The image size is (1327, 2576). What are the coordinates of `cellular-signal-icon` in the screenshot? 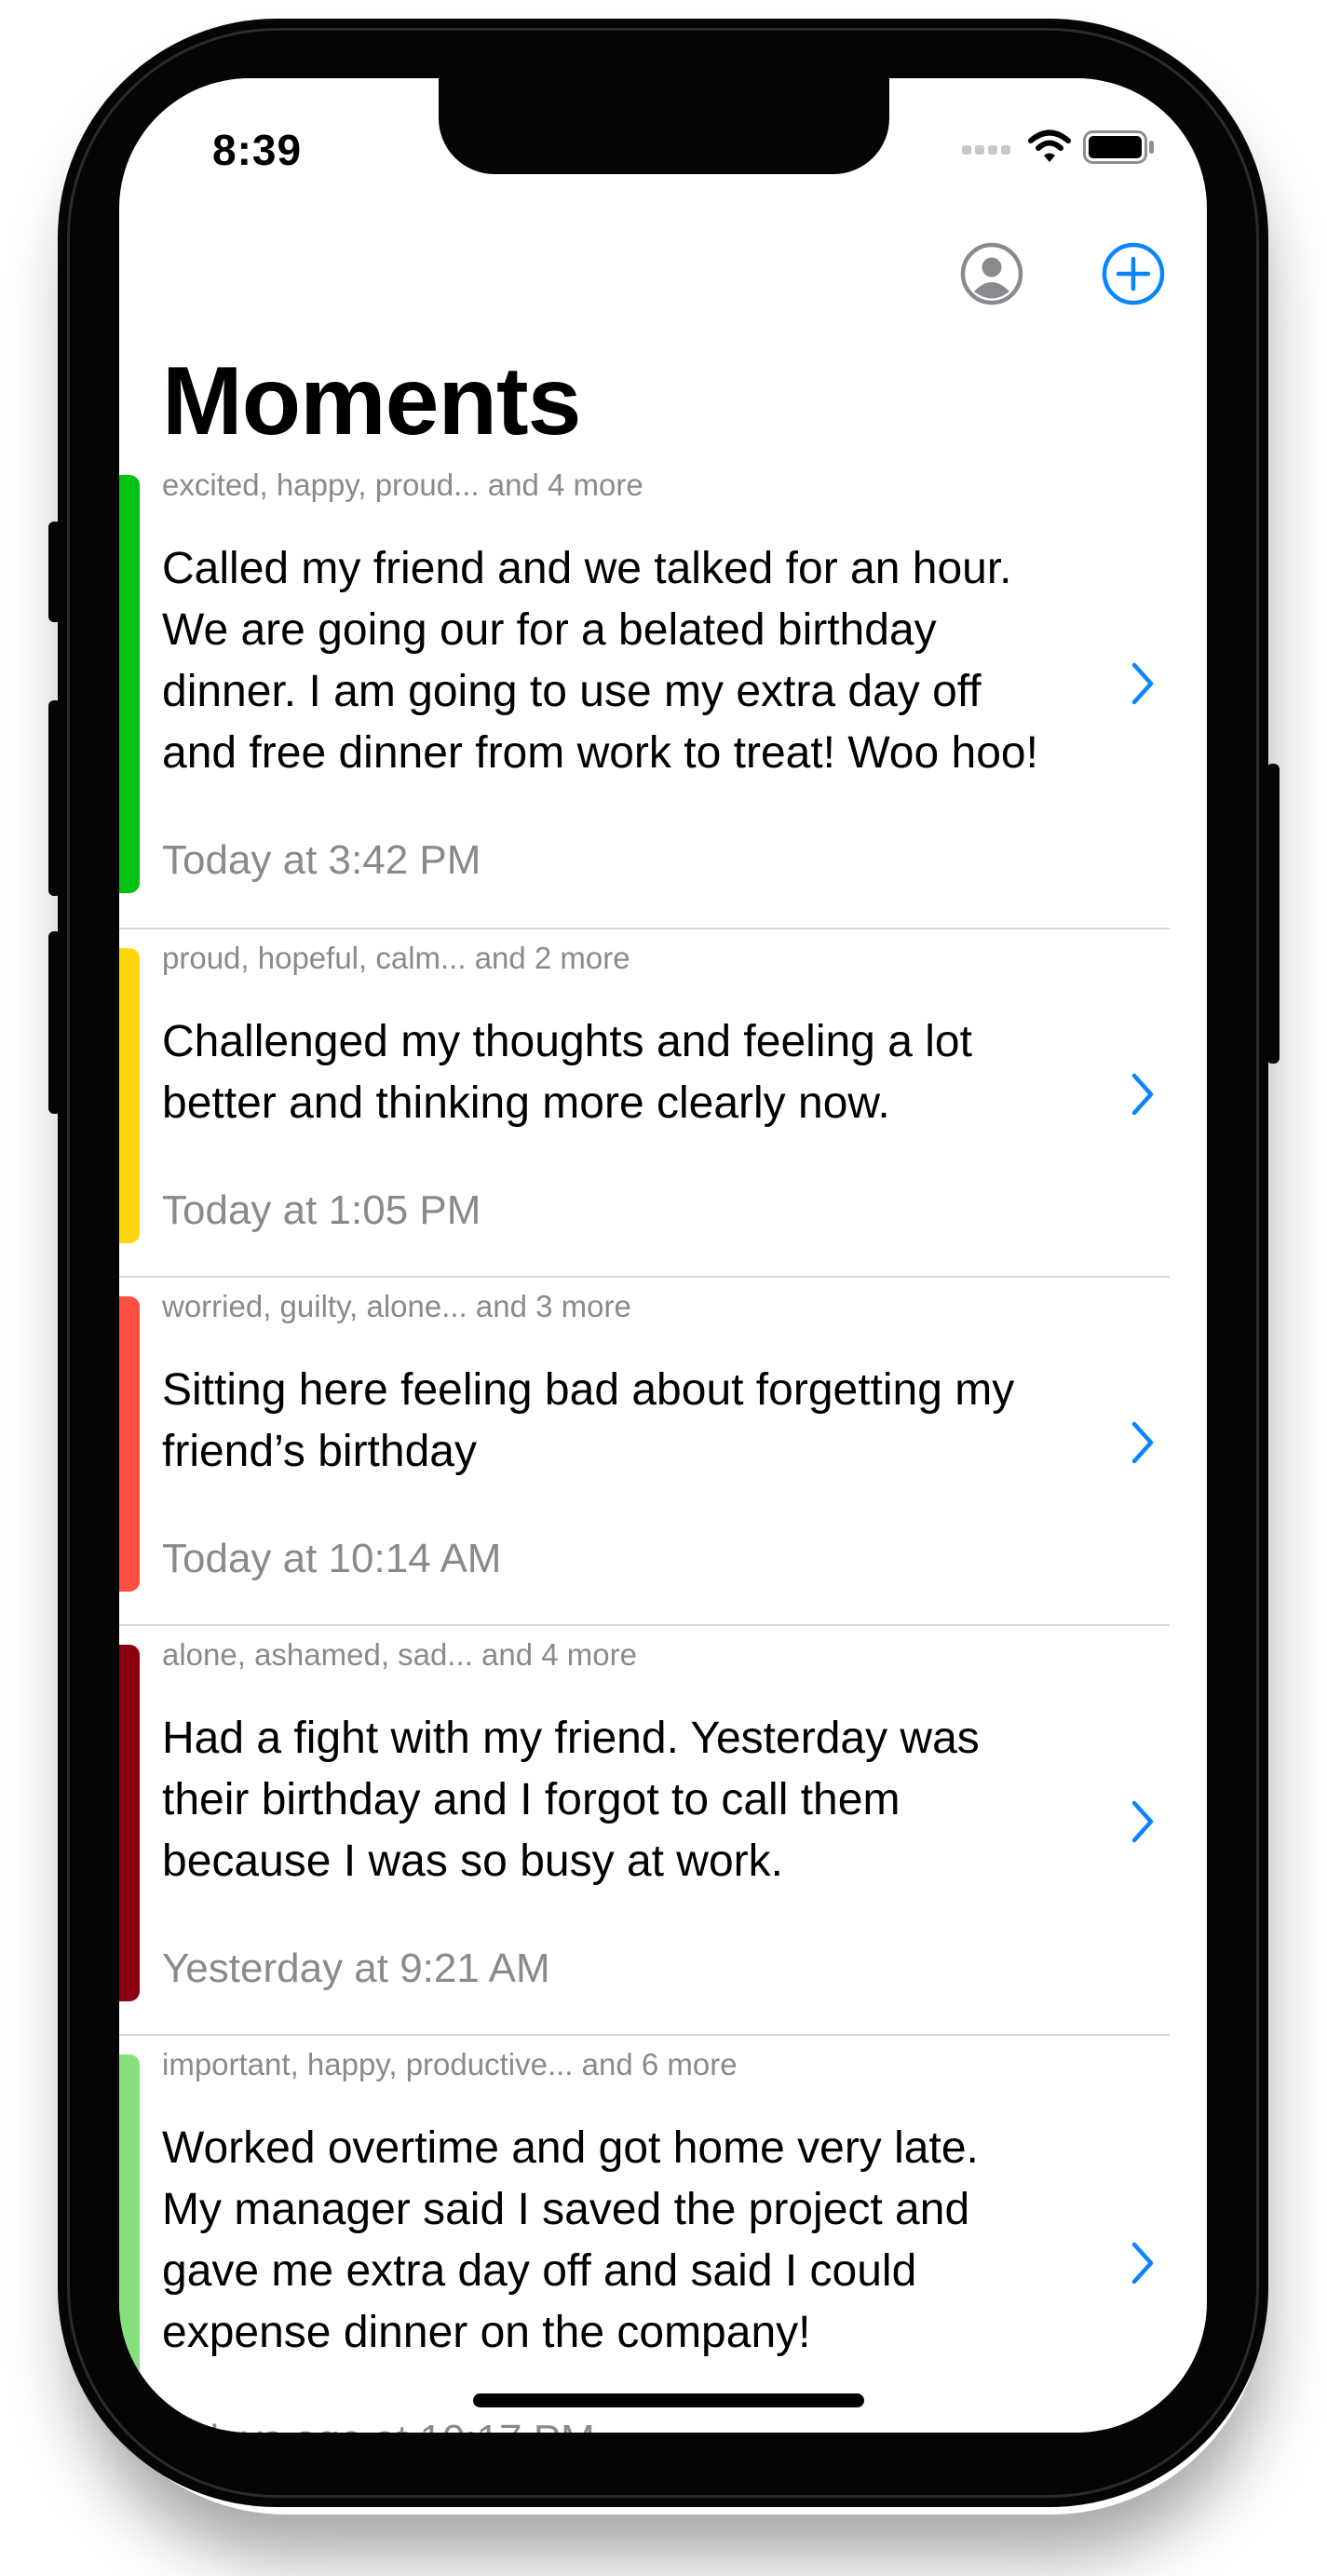 It's located at (987, 150).